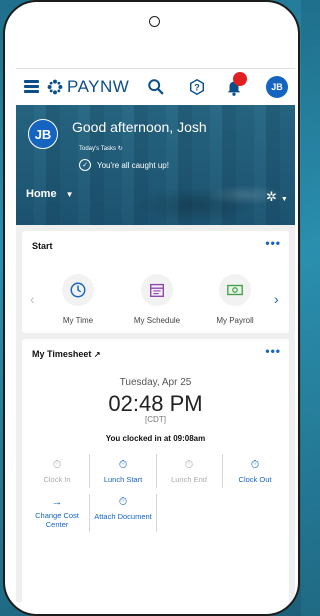 The height and width of the screenshot is (616, 320). I want to click on clocked-in-status: You clocked in at 09:08am, so click(155, 438).